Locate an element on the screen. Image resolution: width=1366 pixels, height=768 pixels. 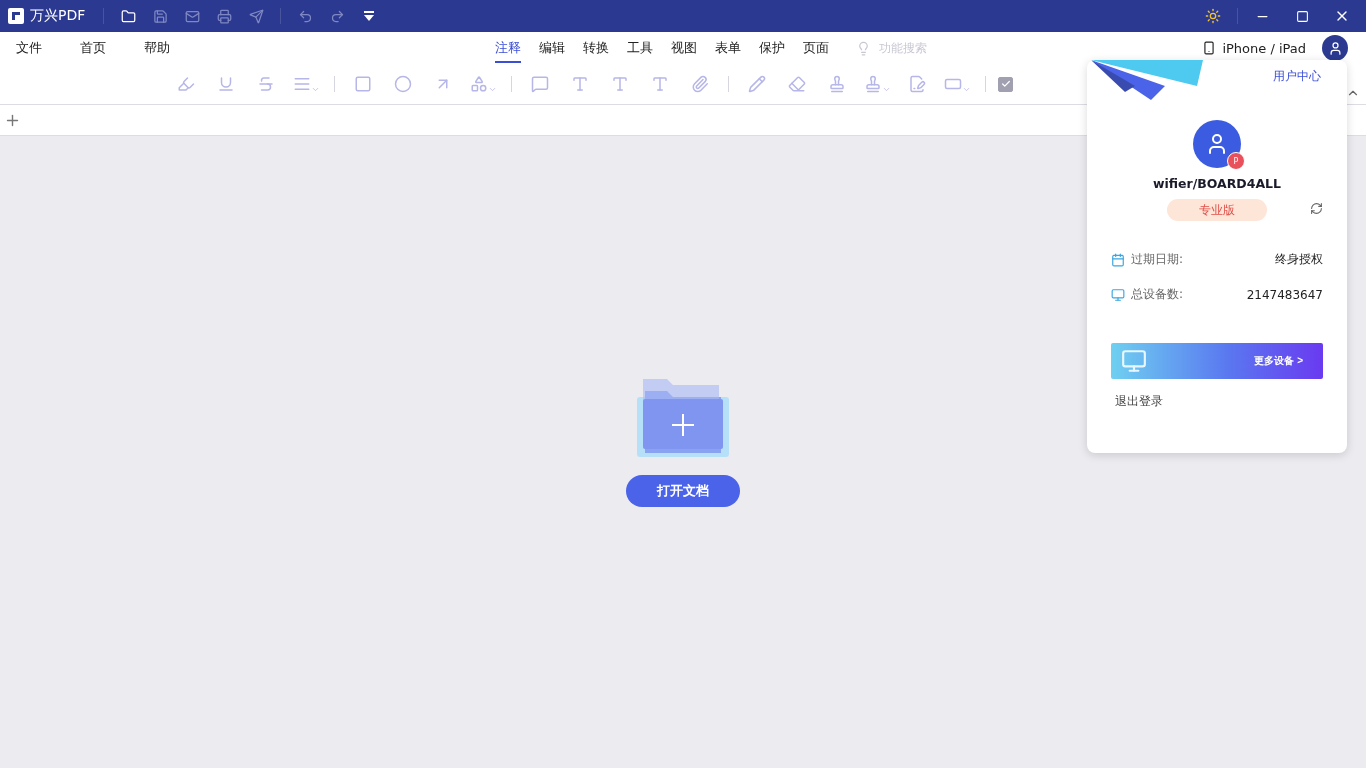
device-link: iPhone / iPad is located at coordinates (1254, 48).